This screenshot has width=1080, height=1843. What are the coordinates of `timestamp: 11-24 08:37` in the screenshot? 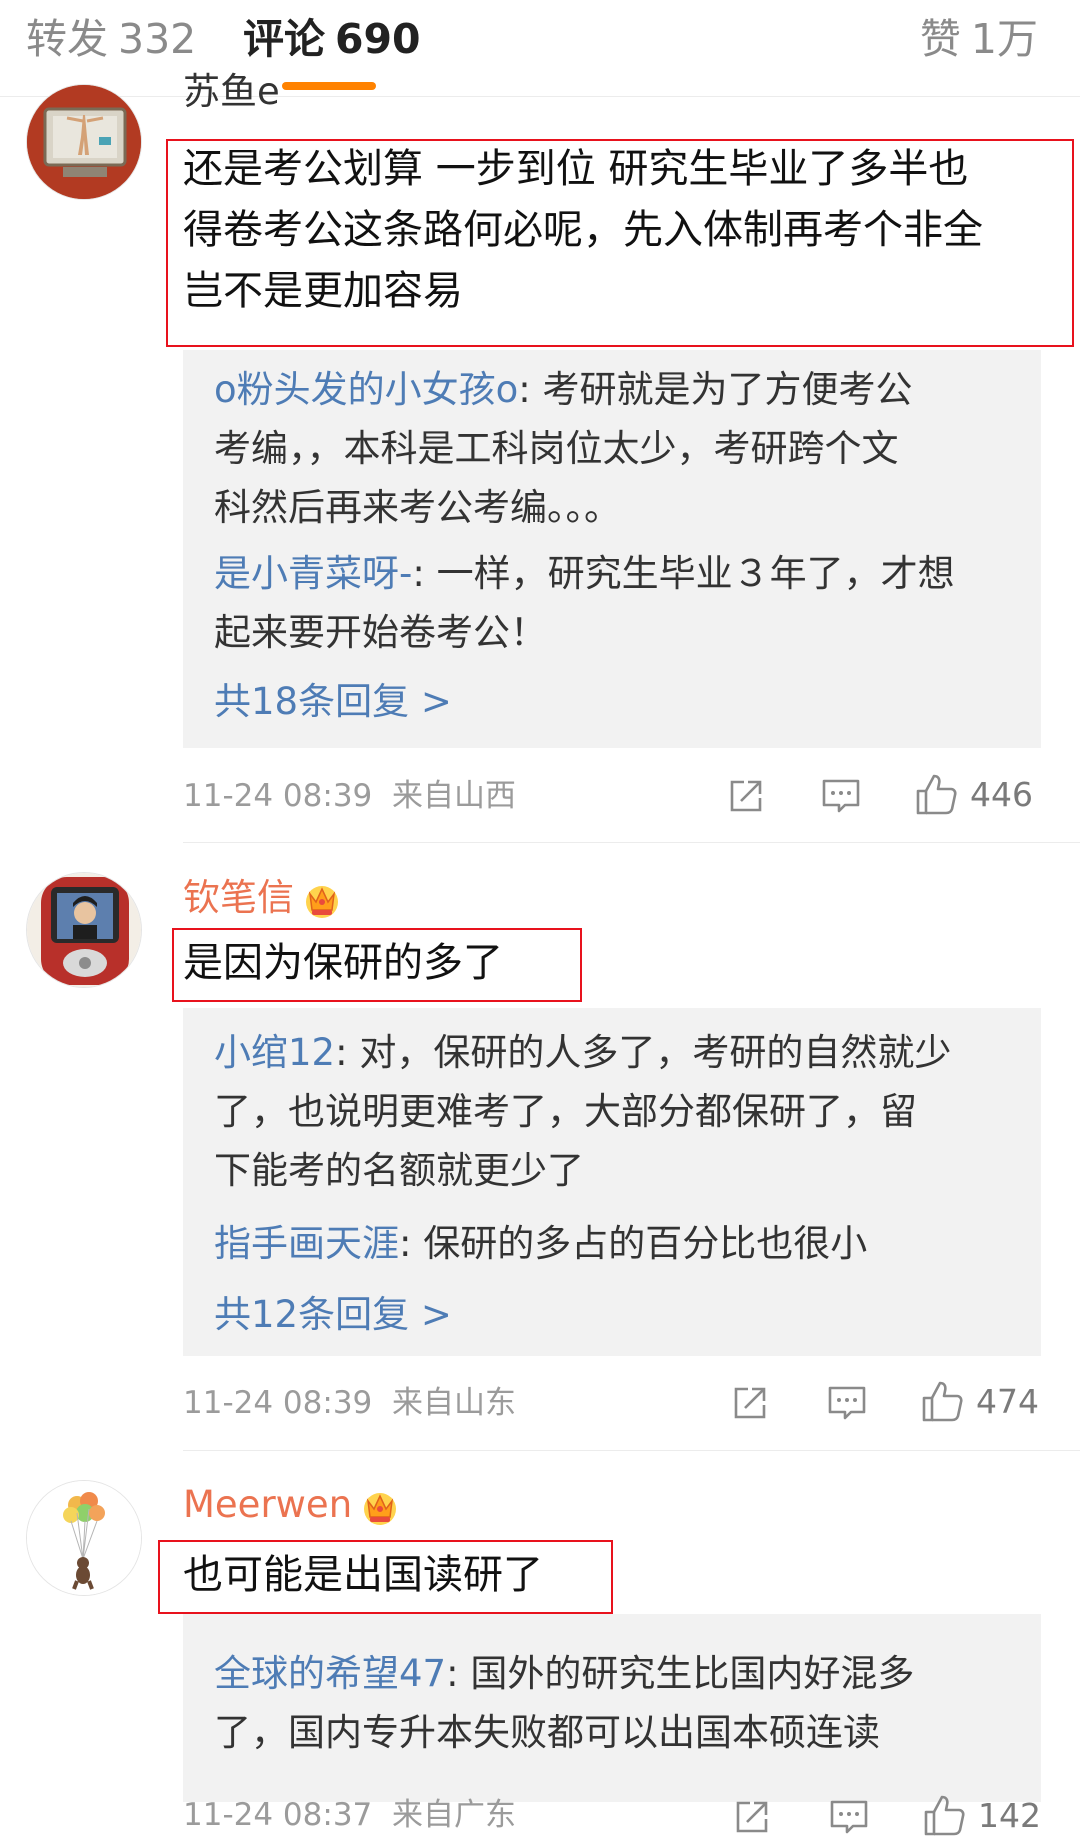 It's located at (278, 1815).